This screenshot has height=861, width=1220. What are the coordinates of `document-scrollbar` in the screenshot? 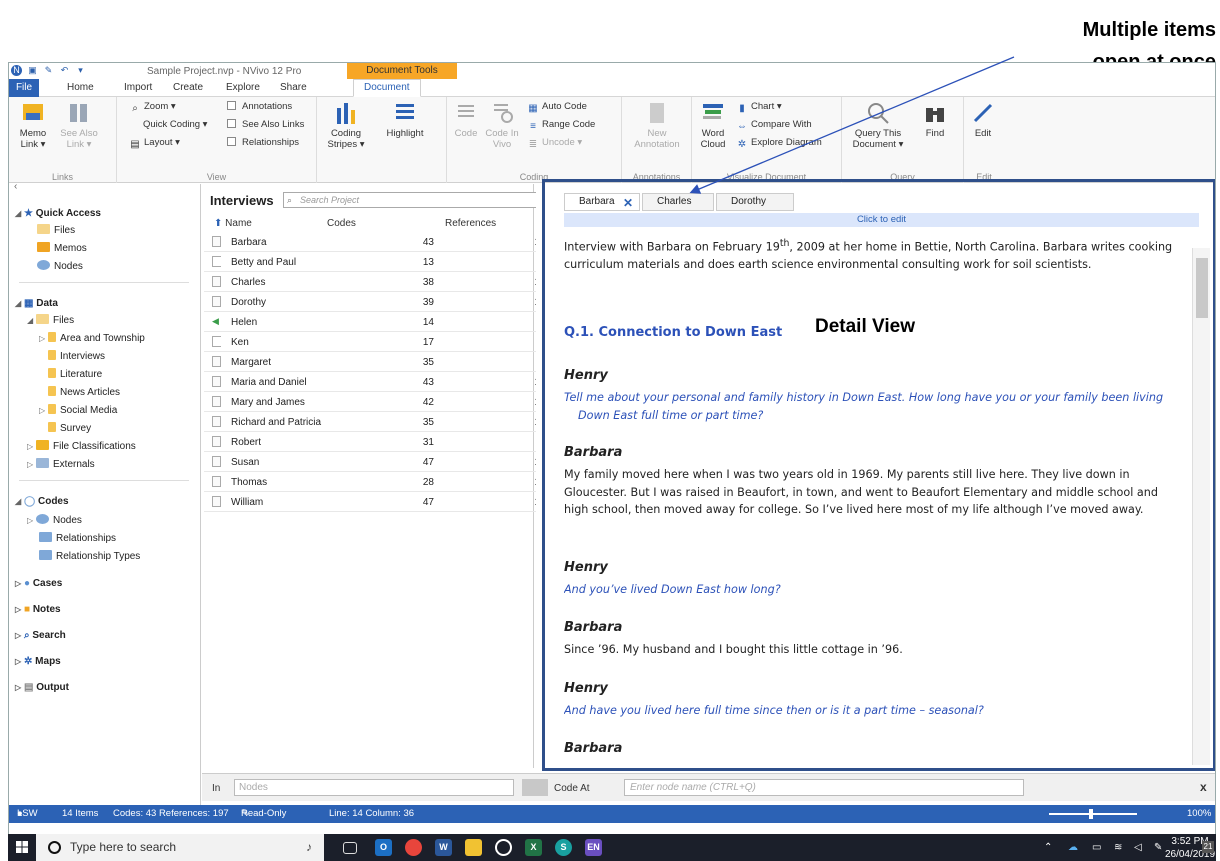 It's located at (1201, 506).